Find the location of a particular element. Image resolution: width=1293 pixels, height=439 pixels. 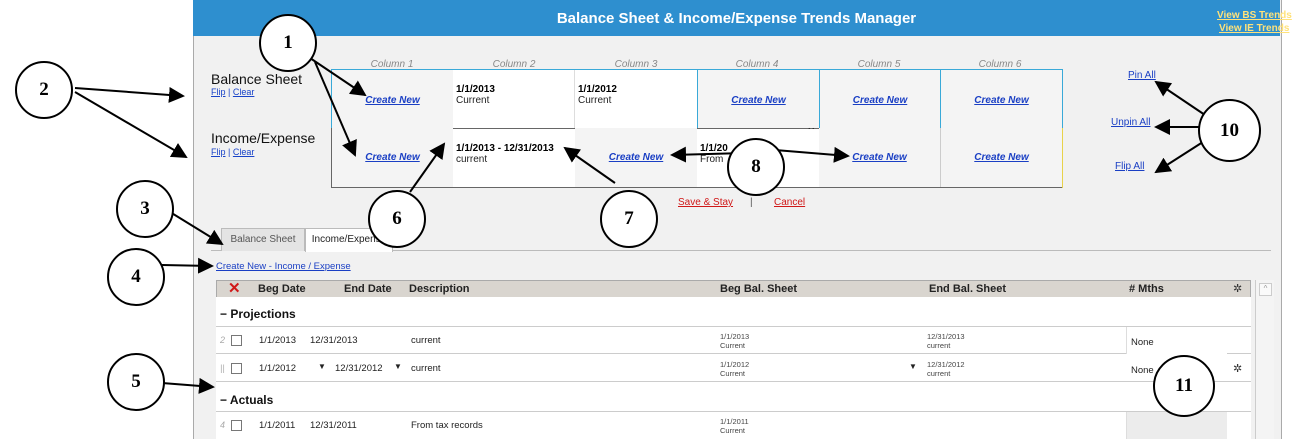

callout-10: 10 is located at coordinates (1229, 130).